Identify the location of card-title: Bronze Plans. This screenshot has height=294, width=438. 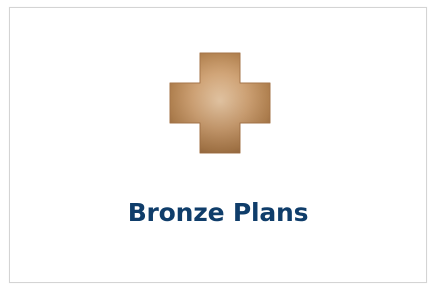
(218, 212).